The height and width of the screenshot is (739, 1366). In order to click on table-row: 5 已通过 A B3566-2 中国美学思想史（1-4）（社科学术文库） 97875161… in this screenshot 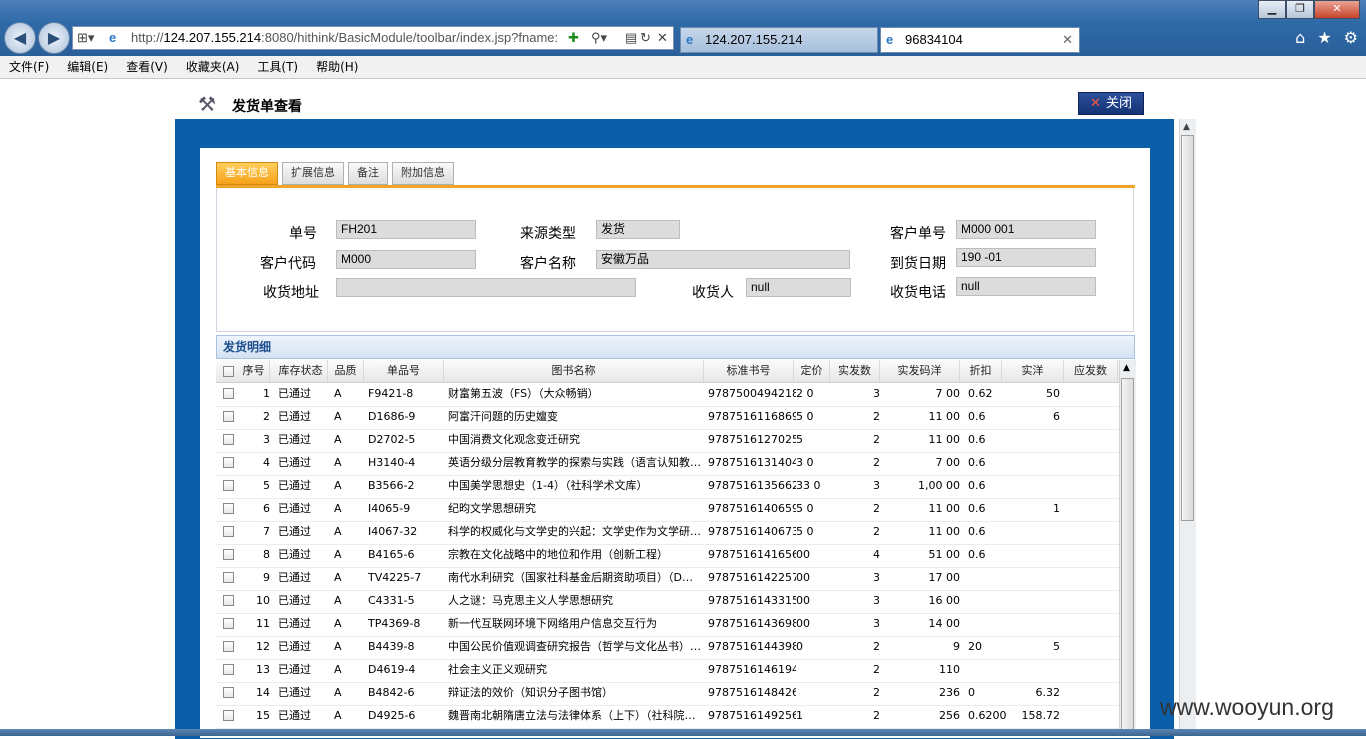, I will do `click(667, 487)`.